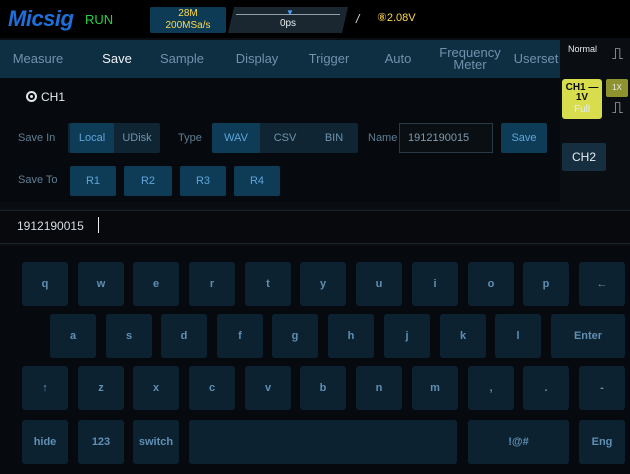 The image size is (630, 474). What do you see at coordinates (148, 181) in the screenshot?
I see `save-to-r2-button: R2` at bounding box center [148, 181].